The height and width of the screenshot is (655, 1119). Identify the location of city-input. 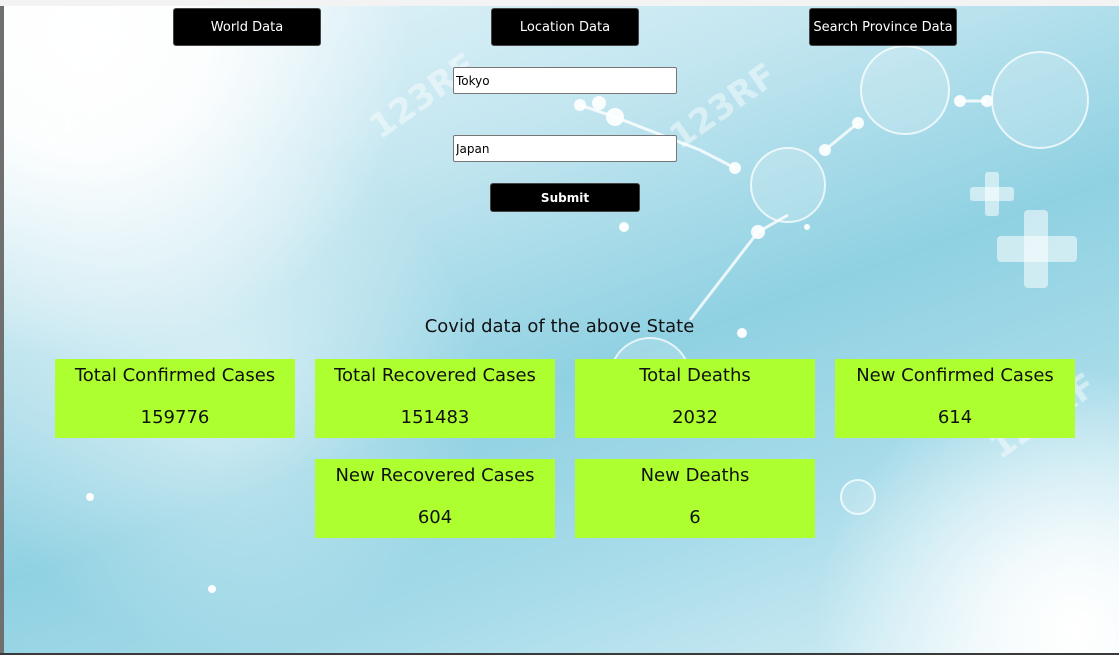
(565, 80).